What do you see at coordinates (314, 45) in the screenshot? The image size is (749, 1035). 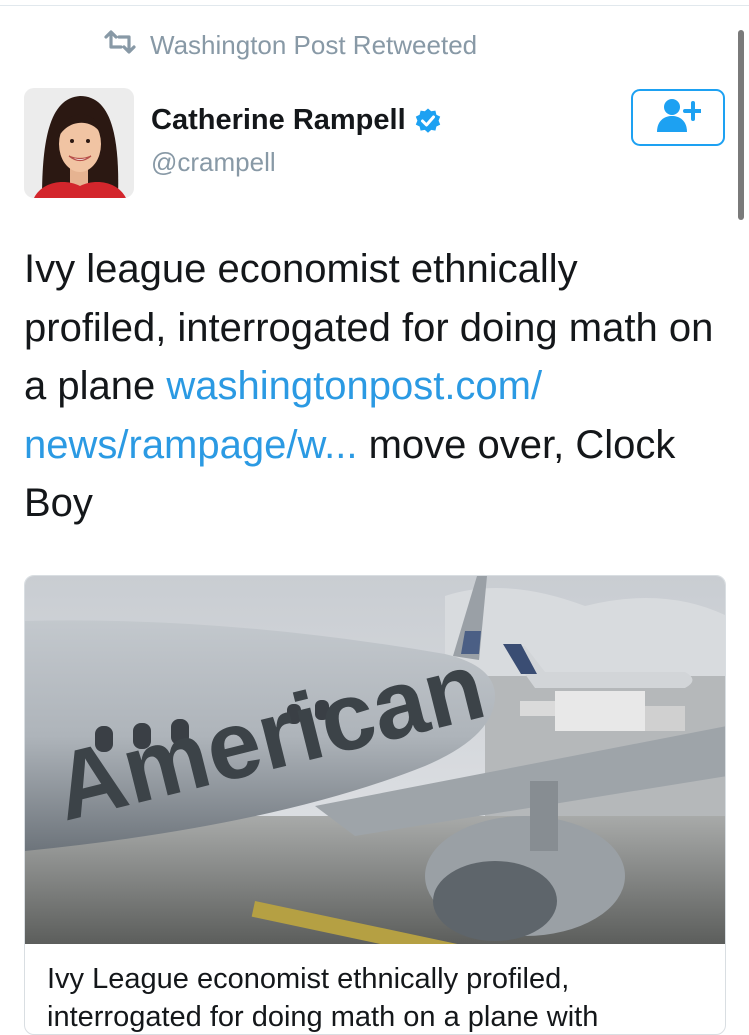 I see `retweet-label: Washington Post Retweeted` at bounding box center [314, 45].